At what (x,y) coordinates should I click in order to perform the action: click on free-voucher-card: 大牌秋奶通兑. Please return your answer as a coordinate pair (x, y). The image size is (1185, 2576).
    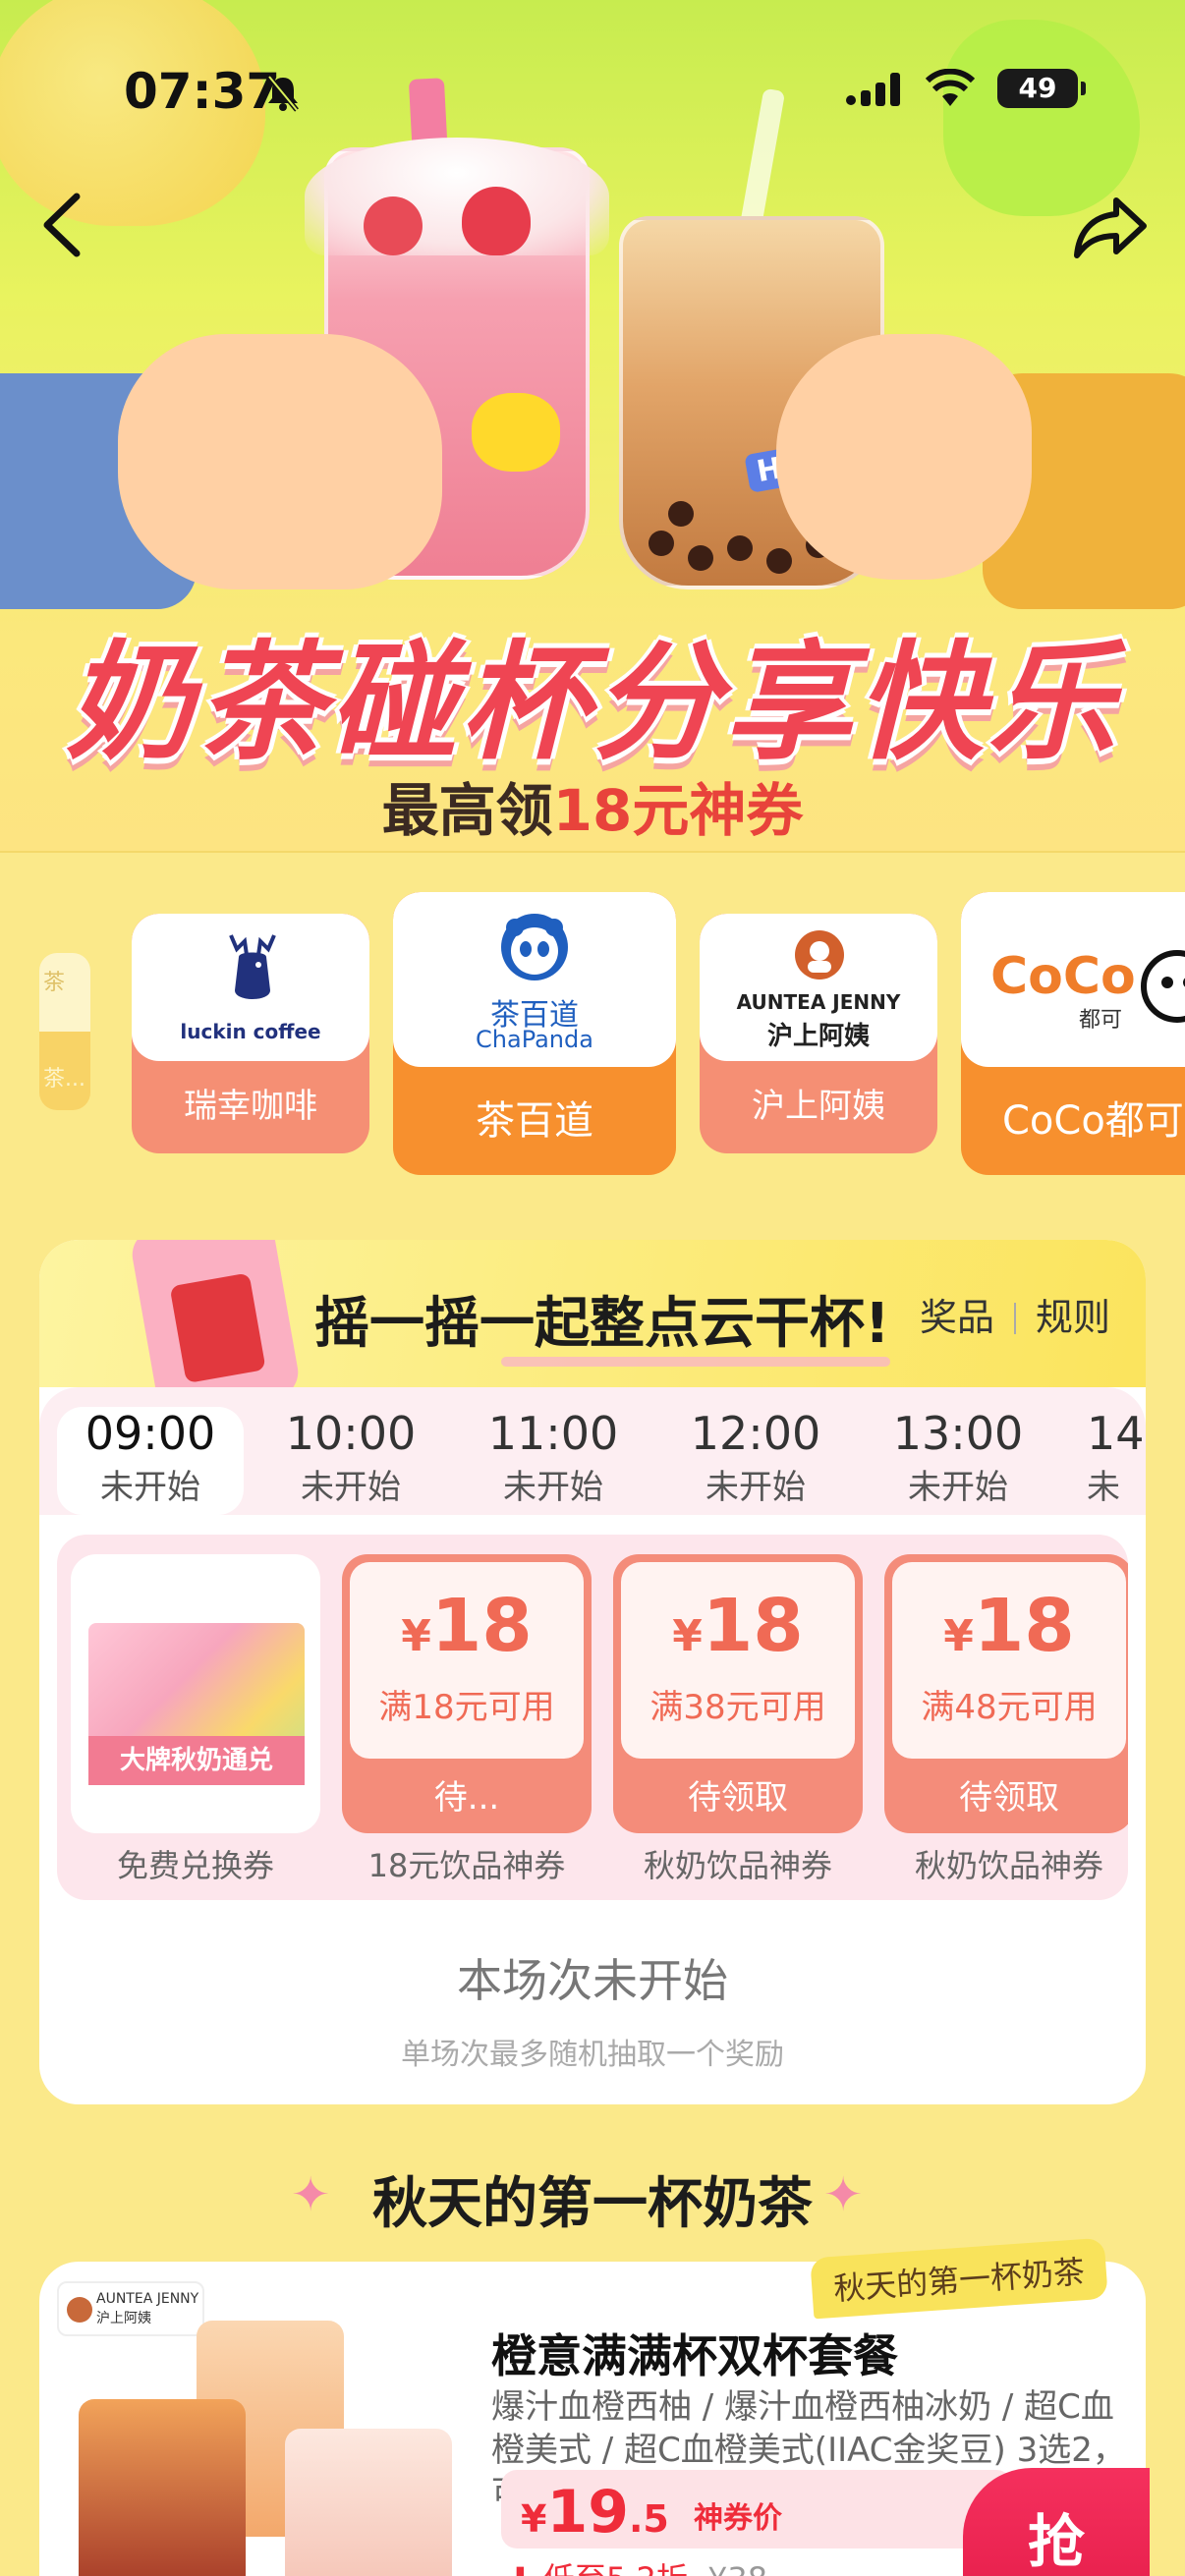
    Looking at the image, I should click on (196, 1693).